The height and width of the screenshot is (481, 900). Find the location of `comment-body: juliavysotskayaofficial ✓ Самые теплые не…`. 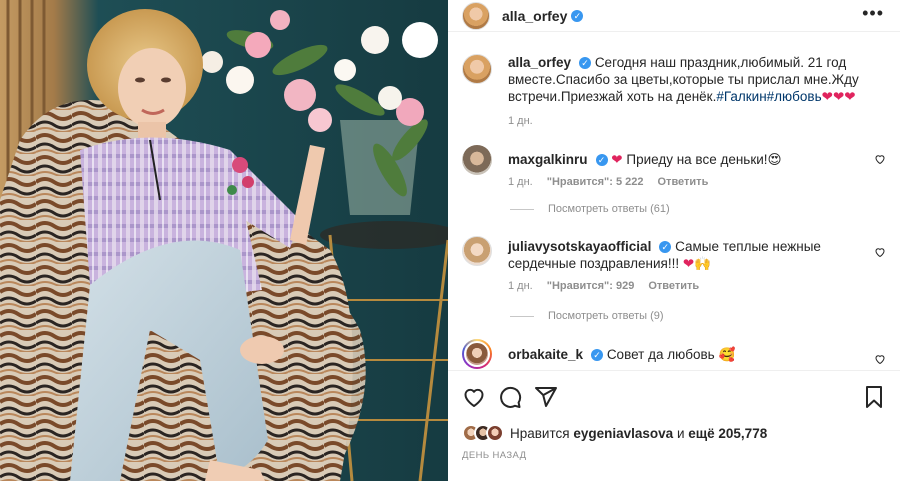

comment-body: juliavysotskayaofficial ✓ Самые теплые не… is located at coordinates (697, 254).